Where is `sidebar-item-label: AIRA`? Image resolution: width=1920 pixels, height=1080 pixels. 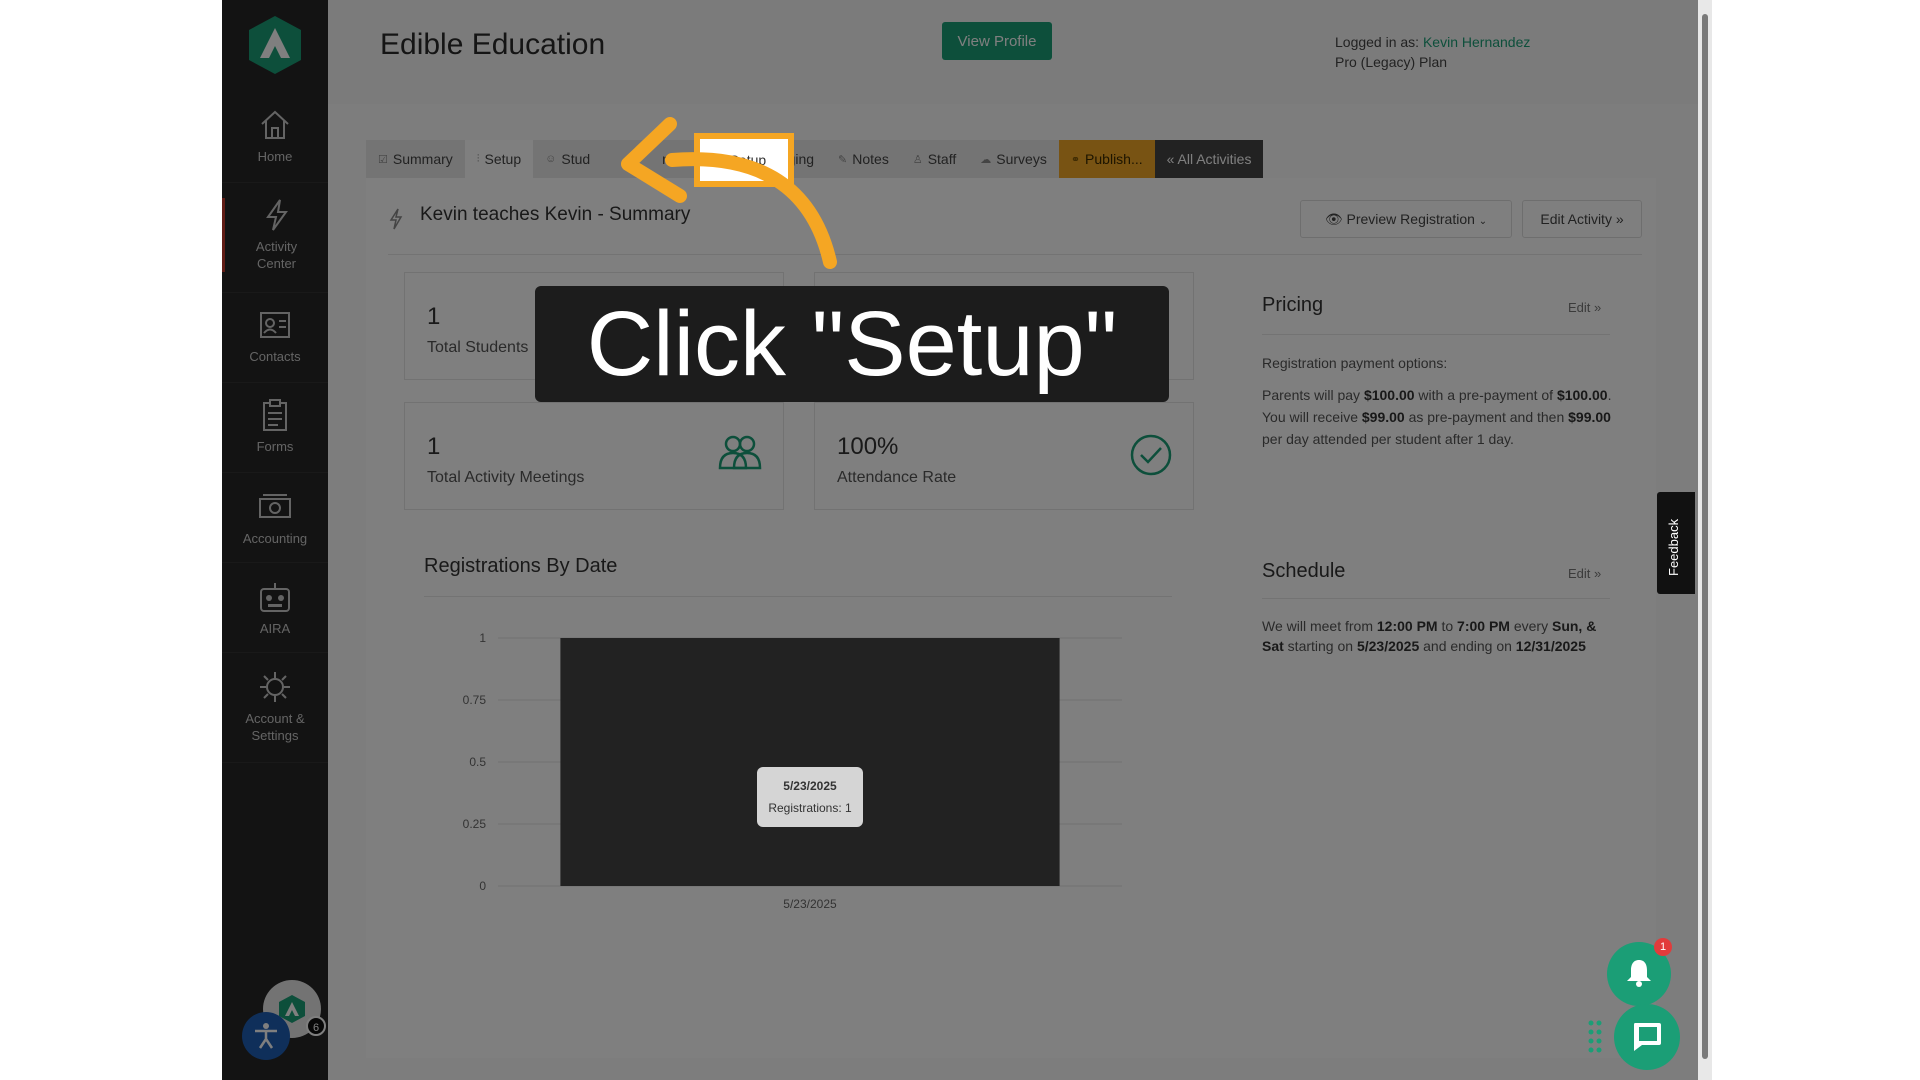 sidebar-item-label: AIRA is located at coordinates (275, 628).